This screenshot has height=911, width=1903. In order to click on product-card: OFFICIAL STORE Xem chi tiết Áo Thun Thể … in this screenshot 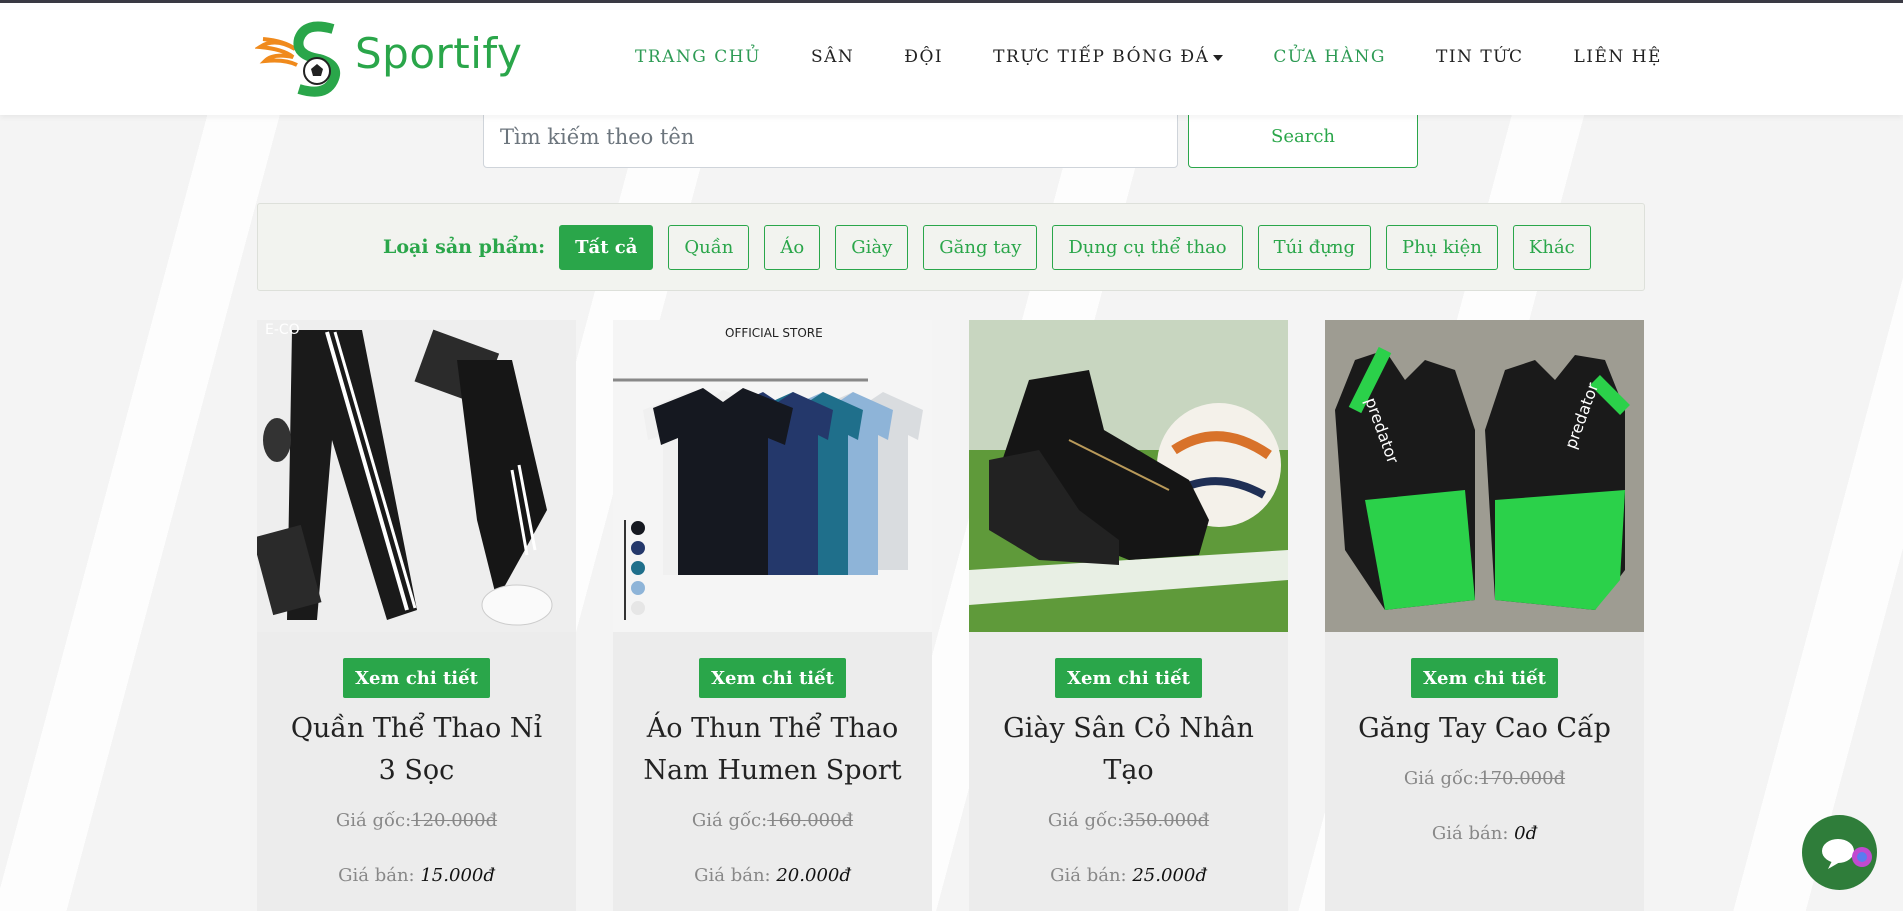, I will do `click(772, 615)`.